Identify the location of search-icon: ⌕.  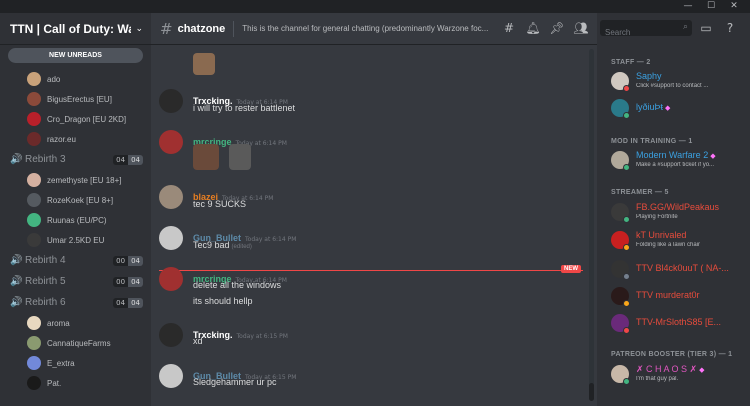
(685, 27).